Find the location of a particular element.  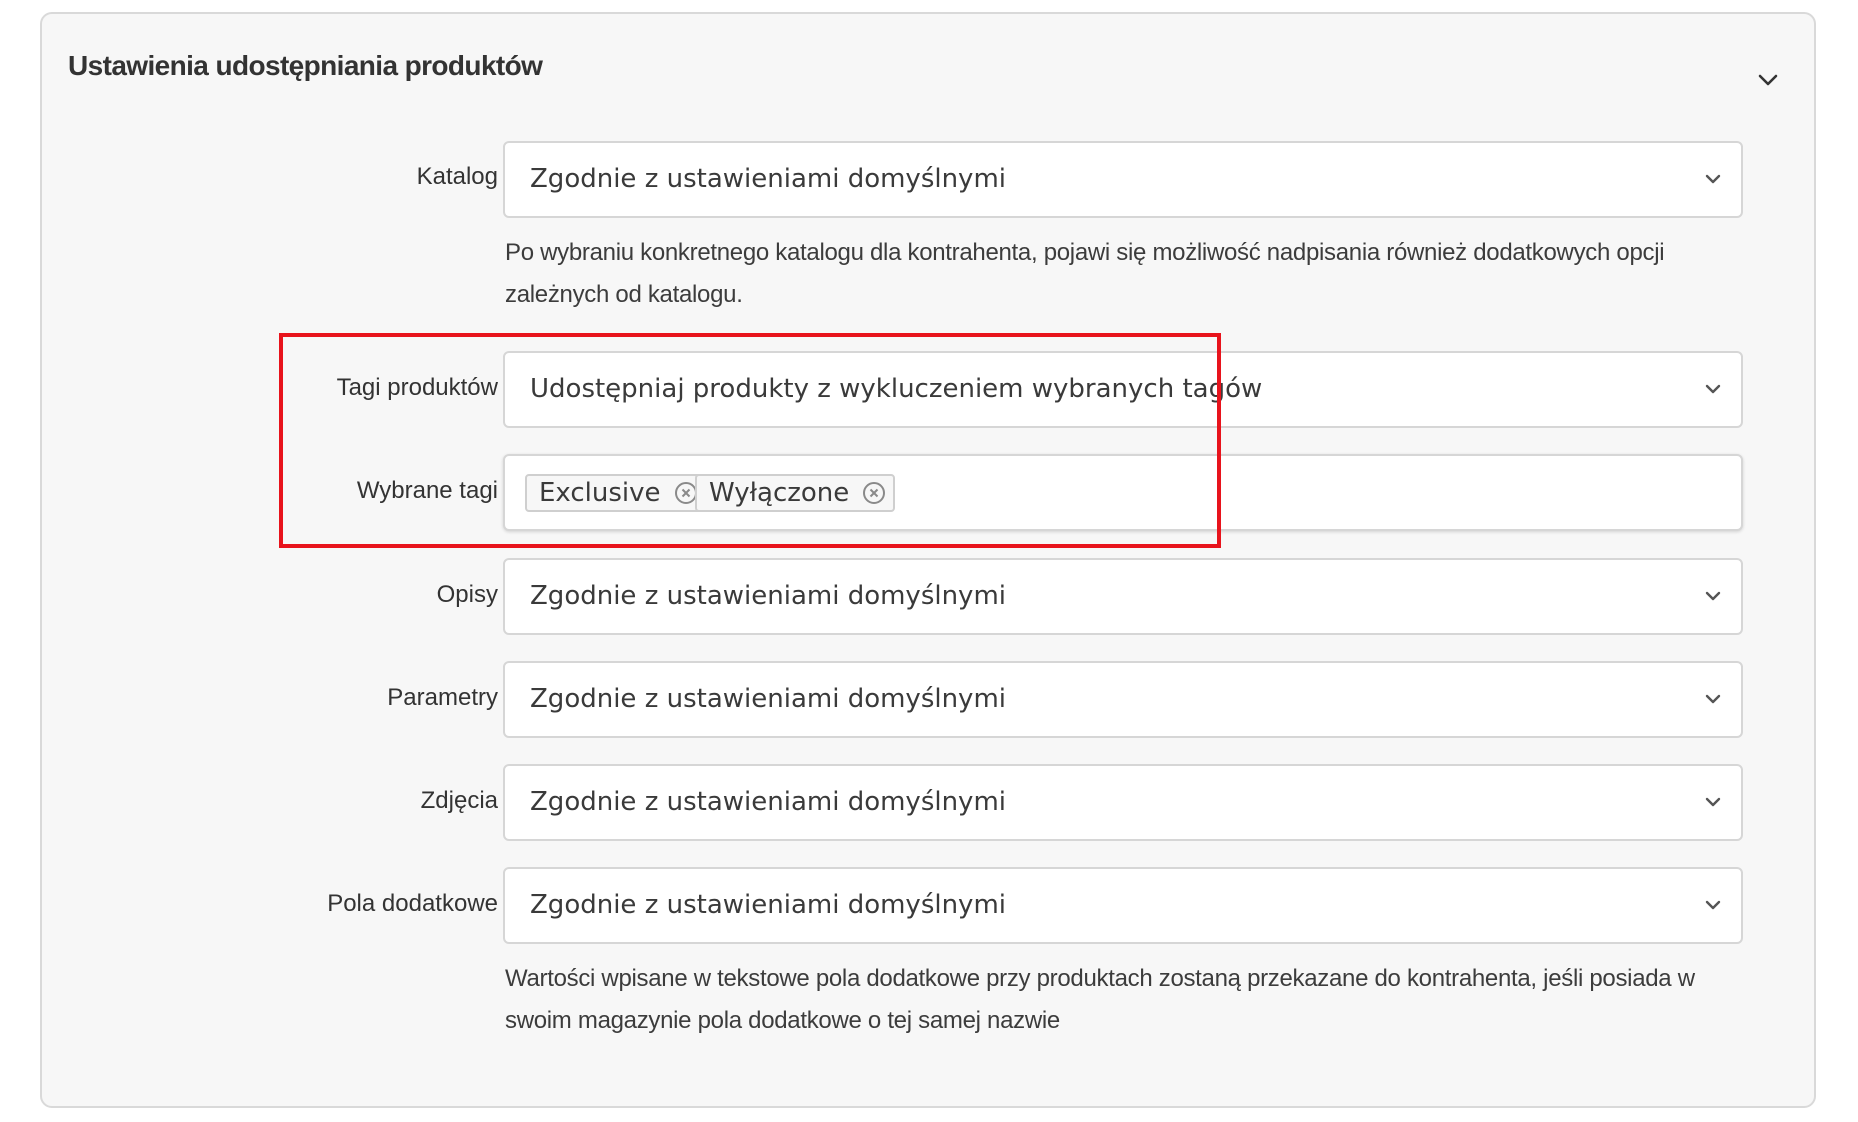

zdjecia-select: Zgodnie z ustawieniami domyślnymi is located at coordinates (1123, 802).